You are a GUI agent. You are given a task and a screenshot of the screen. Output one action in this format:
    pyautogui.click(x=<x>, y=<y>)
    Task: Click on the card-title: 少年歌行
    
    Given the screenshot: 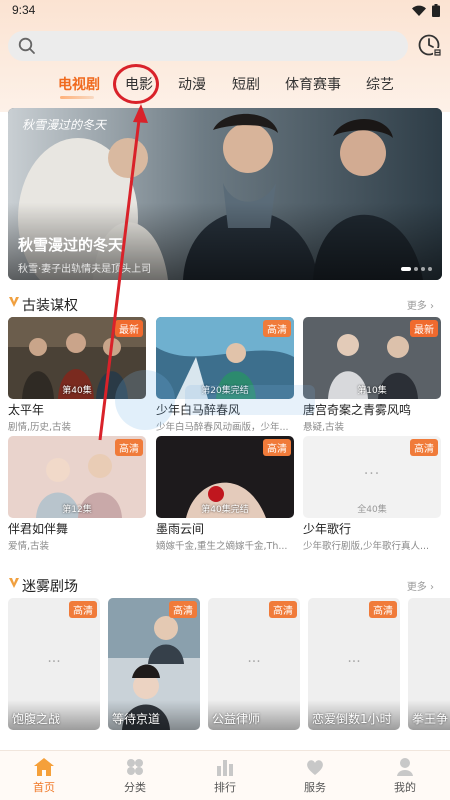 What is the action you would take?
    pyautogui.click(x=327, y=529)
    